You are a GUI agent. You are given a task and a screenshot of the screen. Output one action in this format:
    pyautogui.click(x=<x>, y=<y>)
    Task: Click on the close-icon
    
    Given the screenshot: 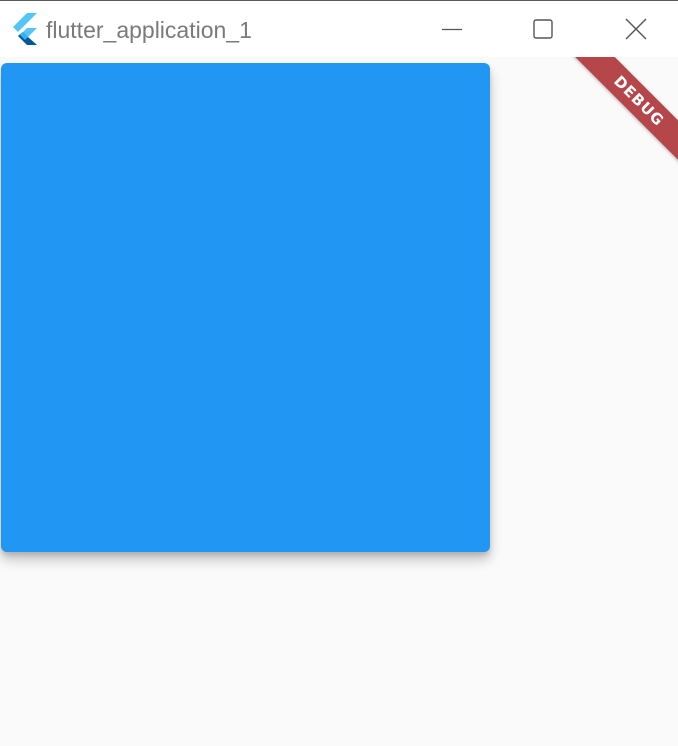 What is the action you would take?
    pyautogui.click(x=636, y=29)
    